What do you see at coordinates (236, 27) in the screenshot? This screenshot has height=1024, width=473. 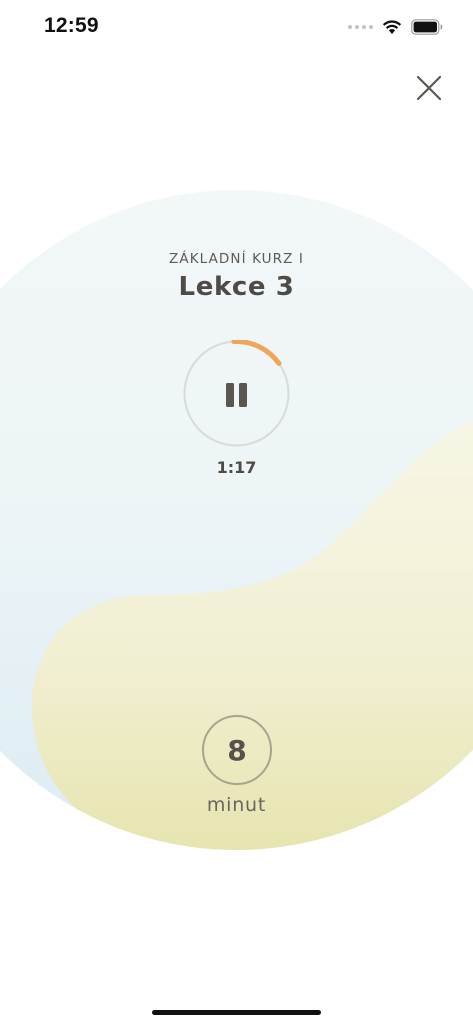 I see `status-bar: 12:59` at bounding box center [236, 27].